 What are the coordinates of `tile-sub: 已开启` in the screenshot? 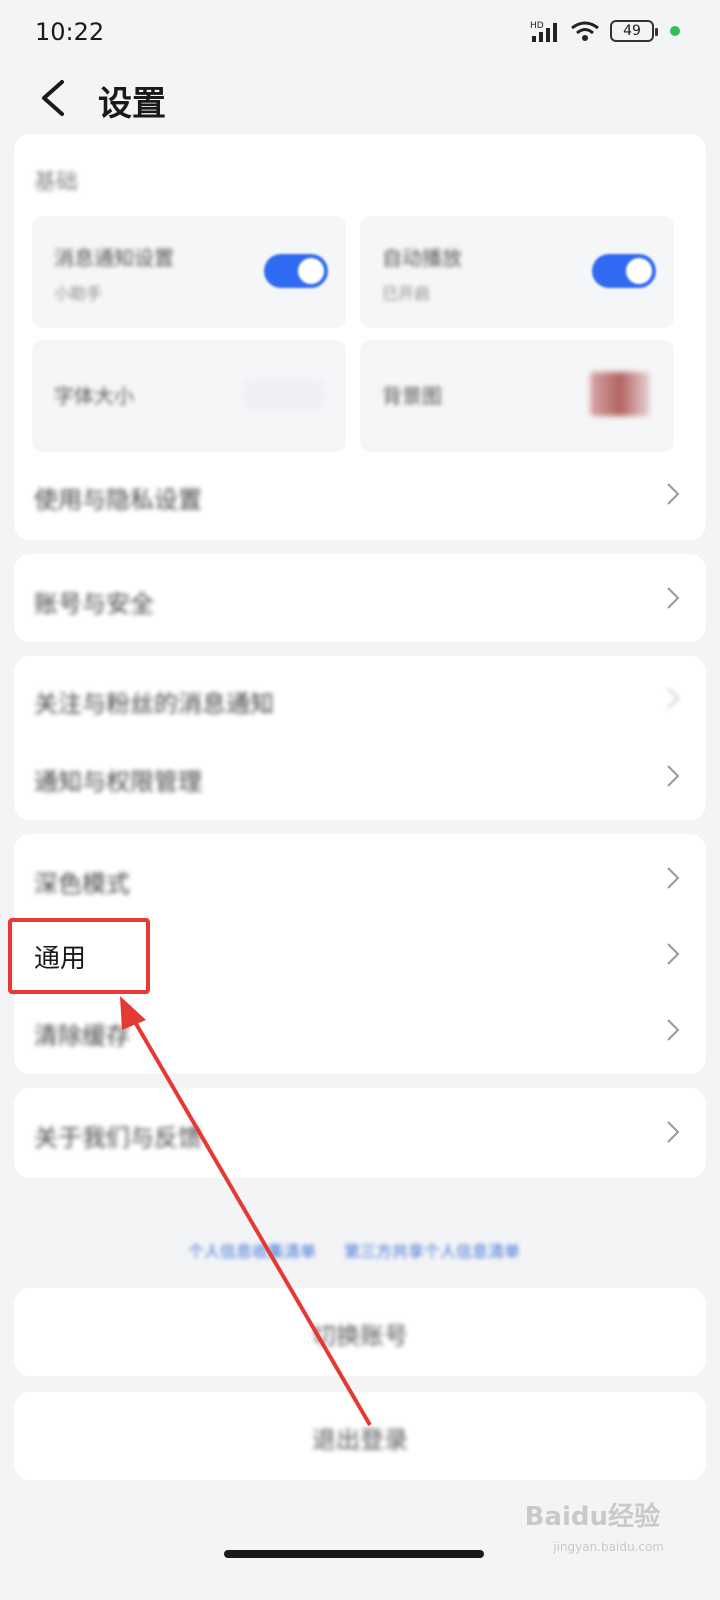 It's located at (406, 293).